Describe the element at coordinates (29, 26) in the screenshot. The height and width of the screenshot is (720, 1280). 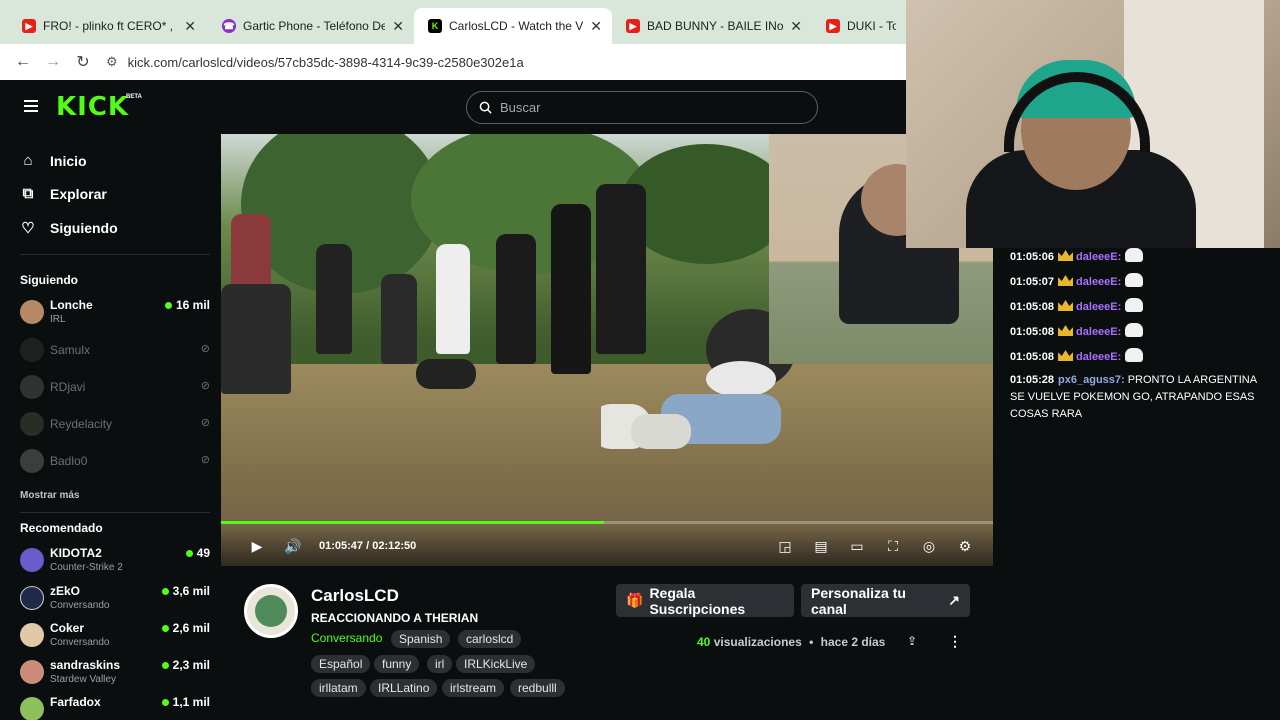
I see `youtube-icon: ▶` at that location.